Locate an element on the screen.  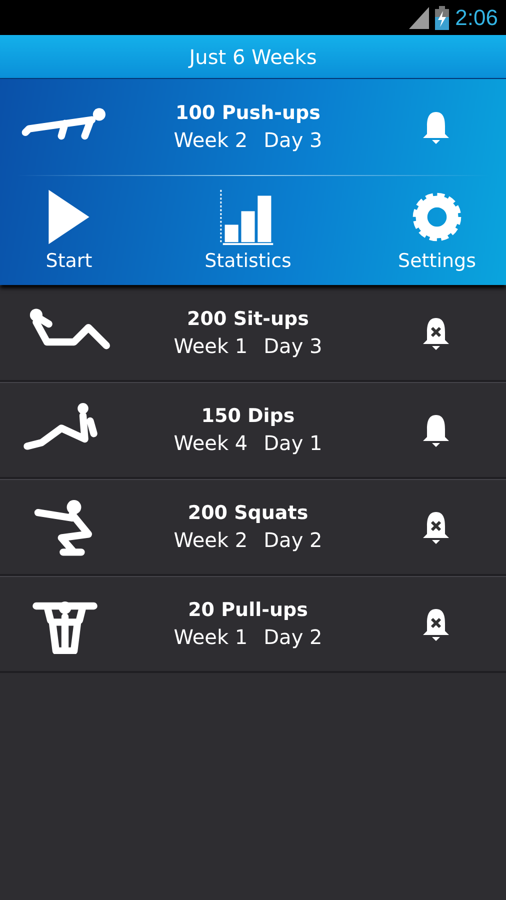
program-row: 150 Dips Week 4 Day 1 is located at coordinates (253, 430).